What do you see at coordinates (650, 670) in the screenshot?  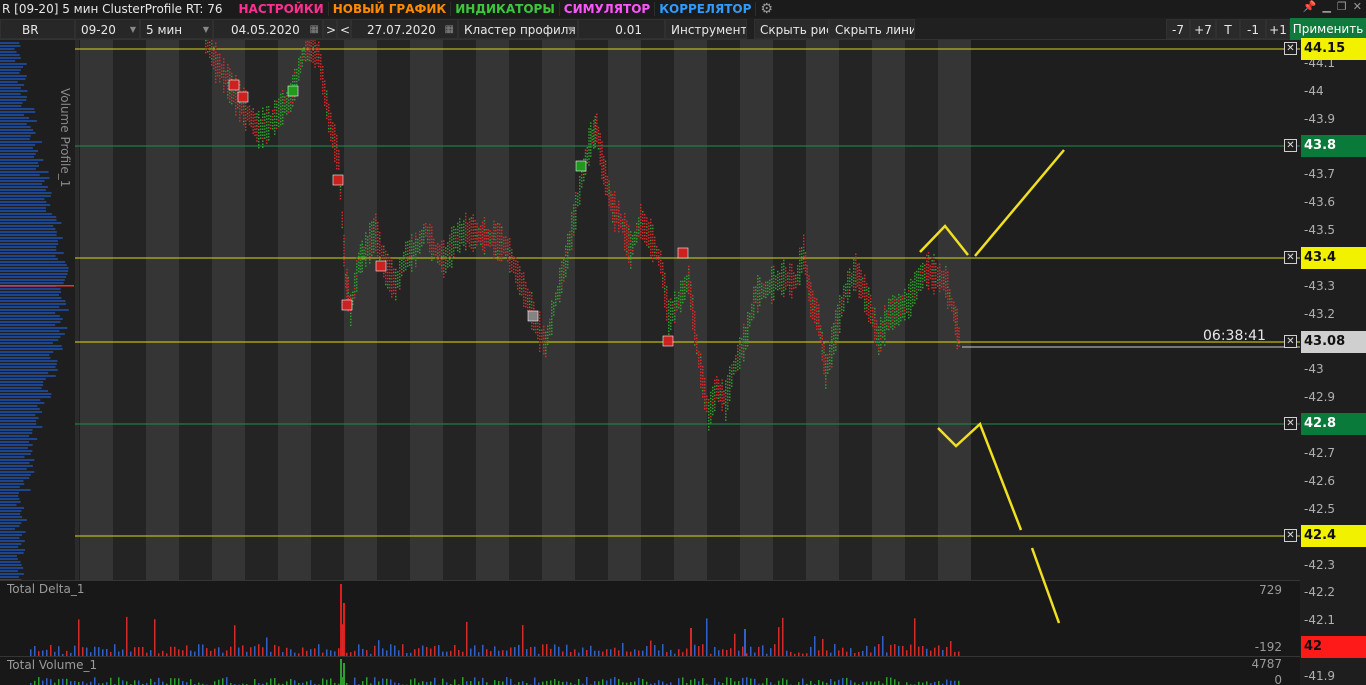 I see `total-volume-pane: Total Volume_1 4787 0` at bounding box center [650, 670].